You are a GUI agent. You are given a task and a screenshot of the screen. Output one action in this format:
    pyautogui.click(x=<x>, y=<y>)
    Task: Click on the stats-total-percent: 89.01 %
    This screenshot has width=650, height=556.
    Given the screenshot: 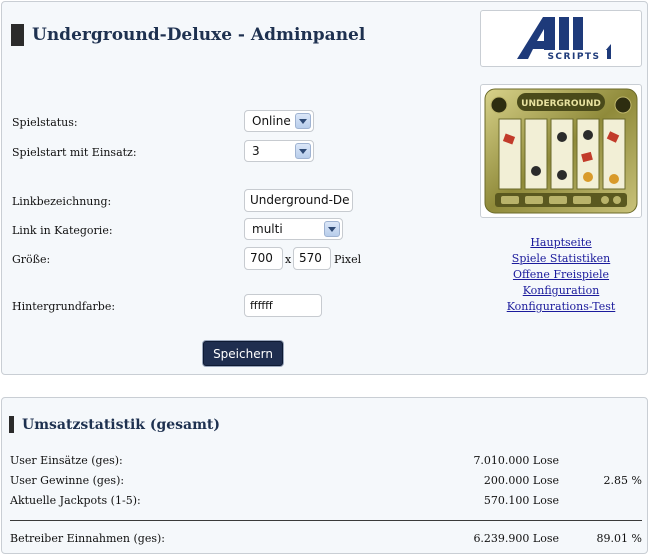 What is the action you would take?
    pyautogui.click(x=619, y=538)
    